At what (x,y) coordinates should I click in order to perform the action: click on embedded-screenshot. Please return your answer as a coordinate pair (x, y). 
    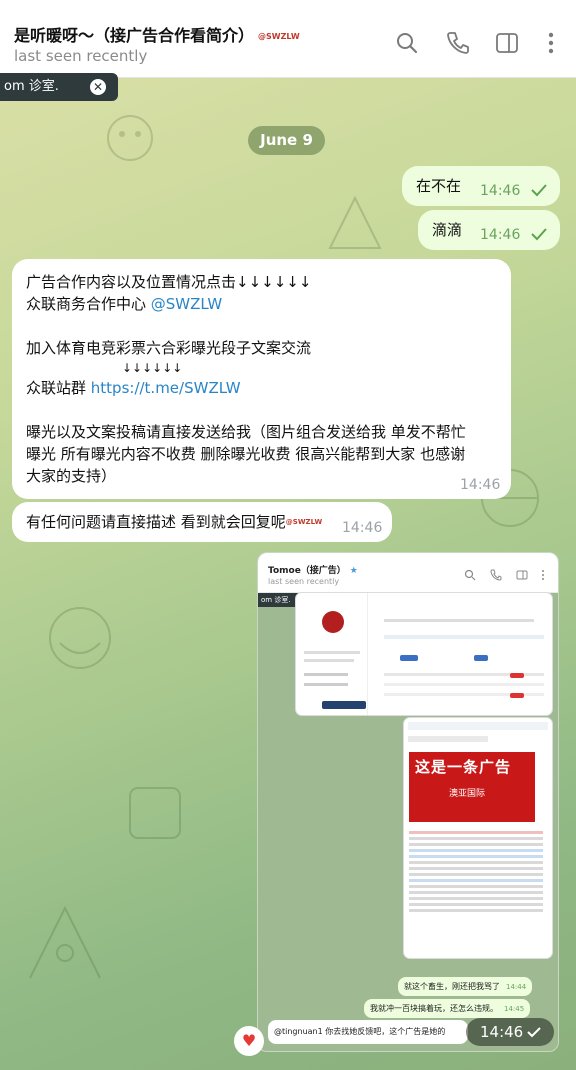
    Looking at the image, I should click on (424, 654).